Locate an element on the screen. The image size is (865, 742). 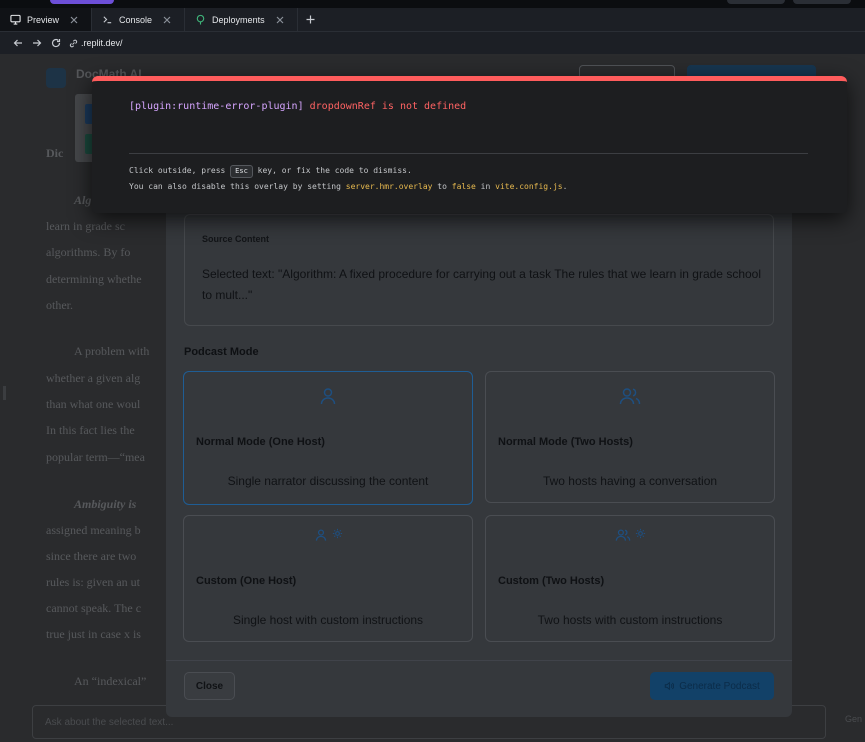
tip-code: vite.config.js is located at coordinates (529, 186).